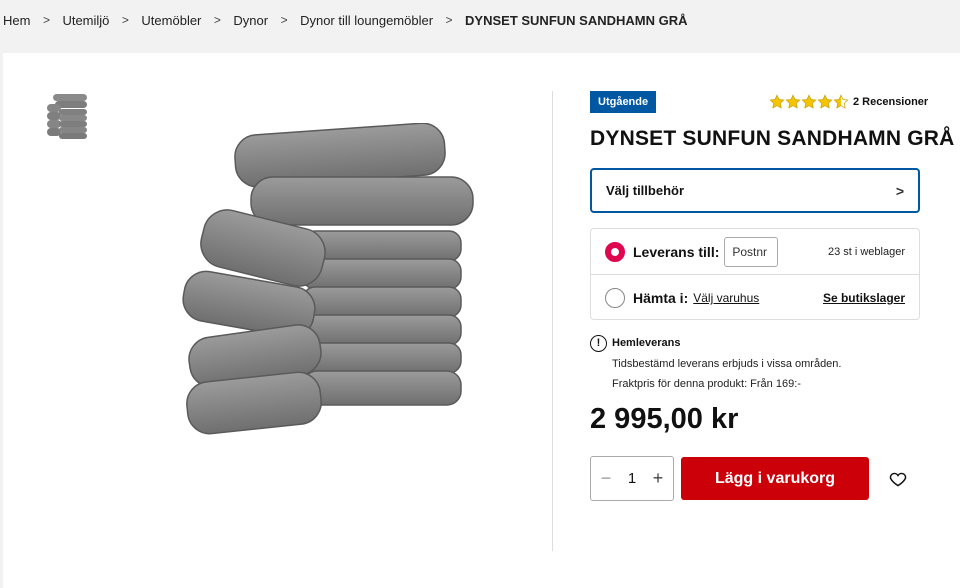  What do you see at coordinates (68, 117) in the screenshot?
I see `product-thumbnail` at bounding box center [68, 117].